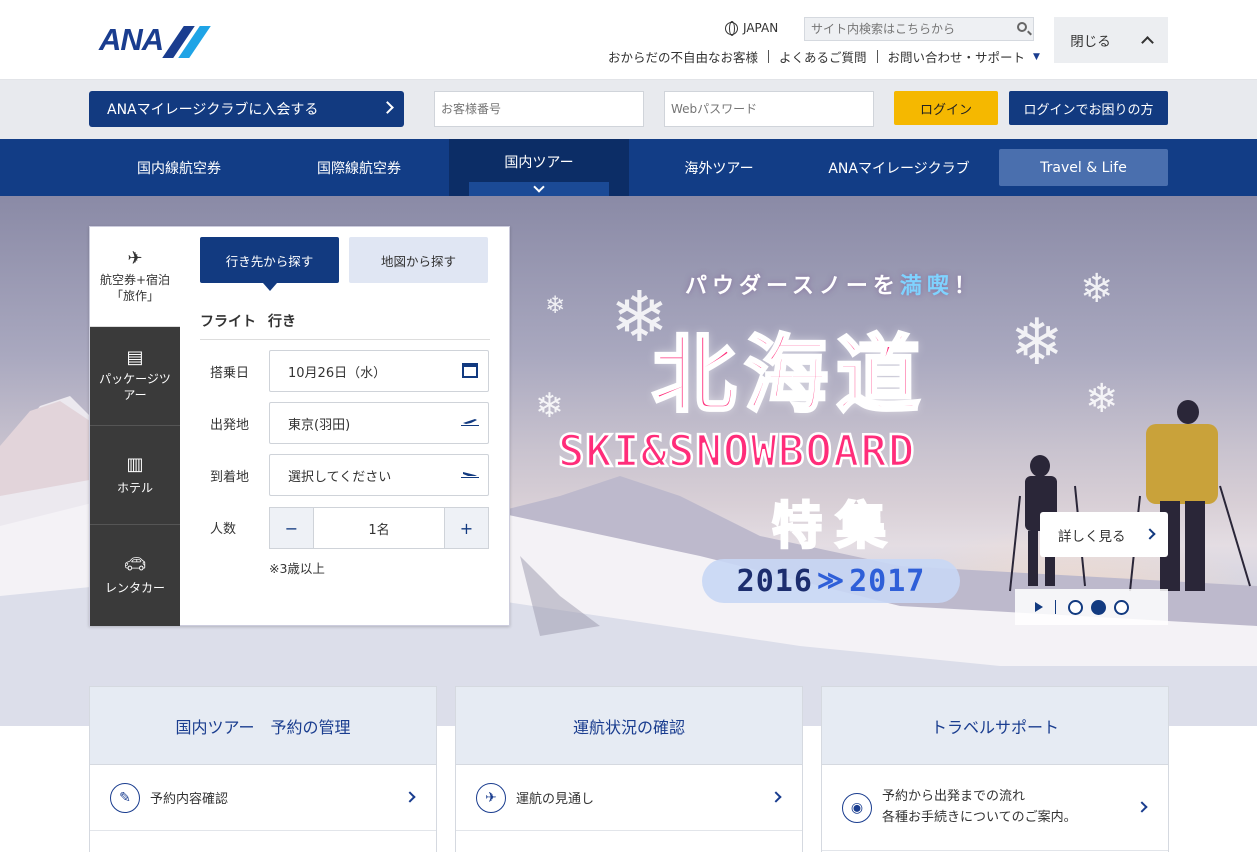 This screenshot has height=852, width=1257. I want to click on close-label: 閉じる, so click(1090, 42).